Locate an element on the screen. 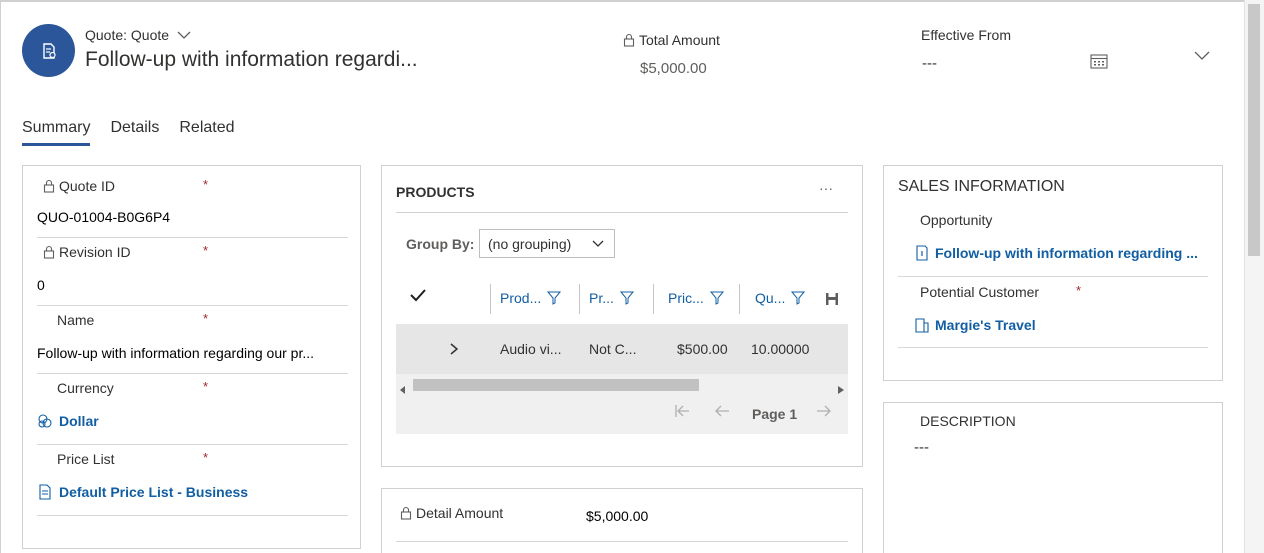  cell-price: $500.00 is located at coordinates (702, 349).